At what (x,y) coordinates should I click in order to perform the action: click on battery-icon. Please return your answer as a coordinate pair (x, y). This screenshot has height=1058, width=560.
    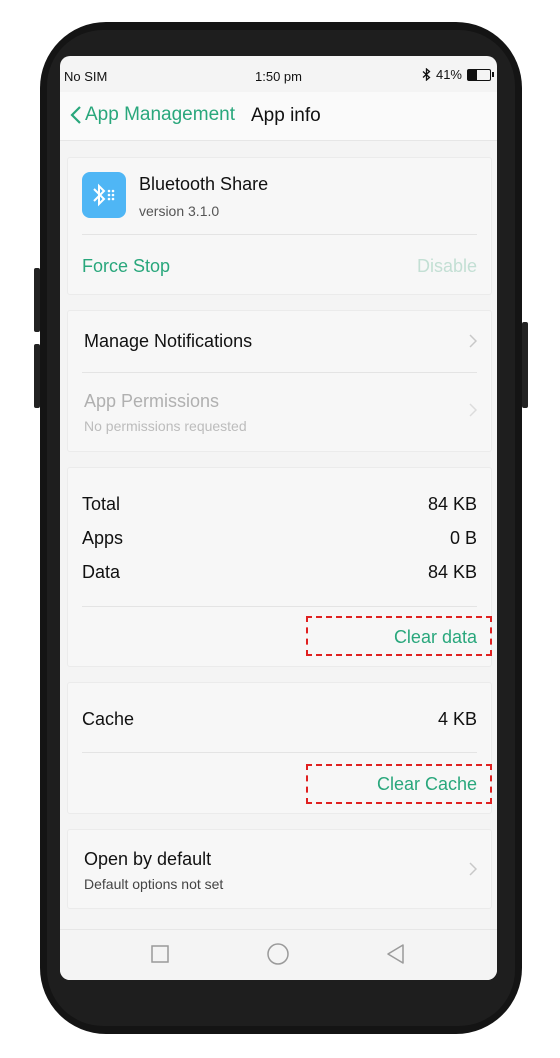
    Looking at the image, I should click on (480, 74).